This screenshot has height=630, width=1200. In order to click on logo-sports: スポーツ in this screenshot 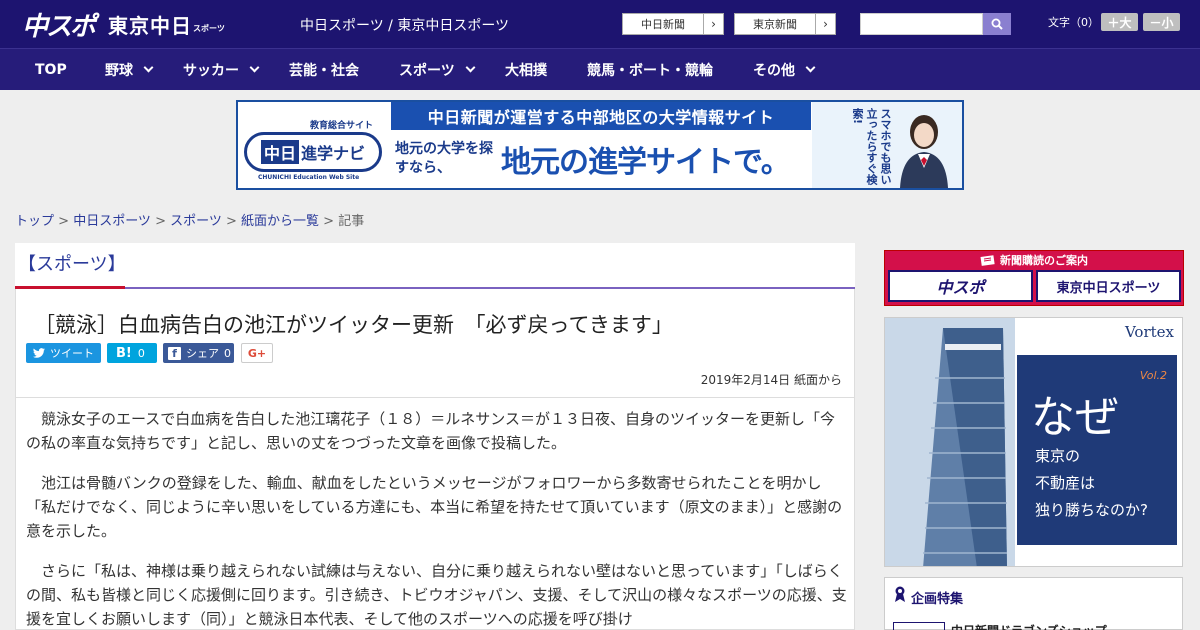, I will do `click(209, 28)`.